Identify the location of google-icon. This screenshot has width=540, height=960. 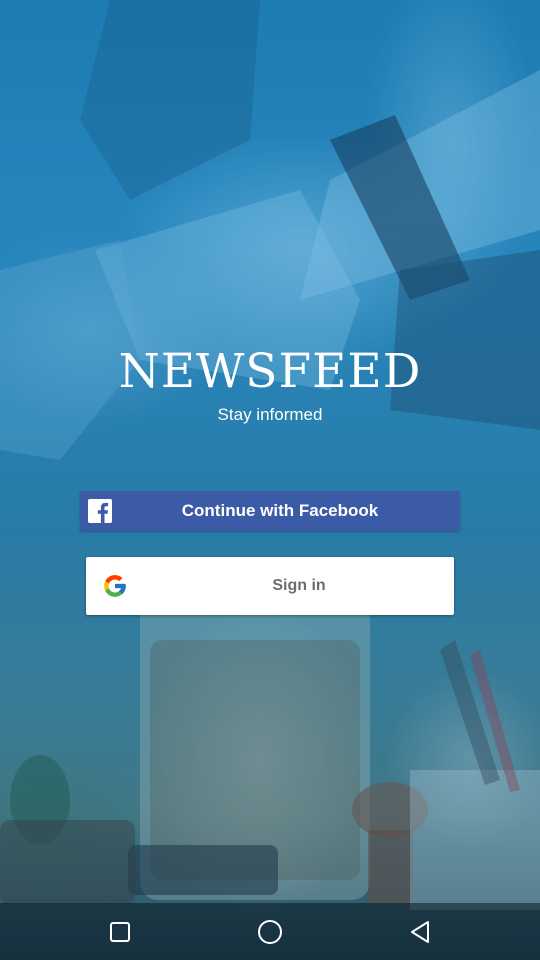
(115, 586).